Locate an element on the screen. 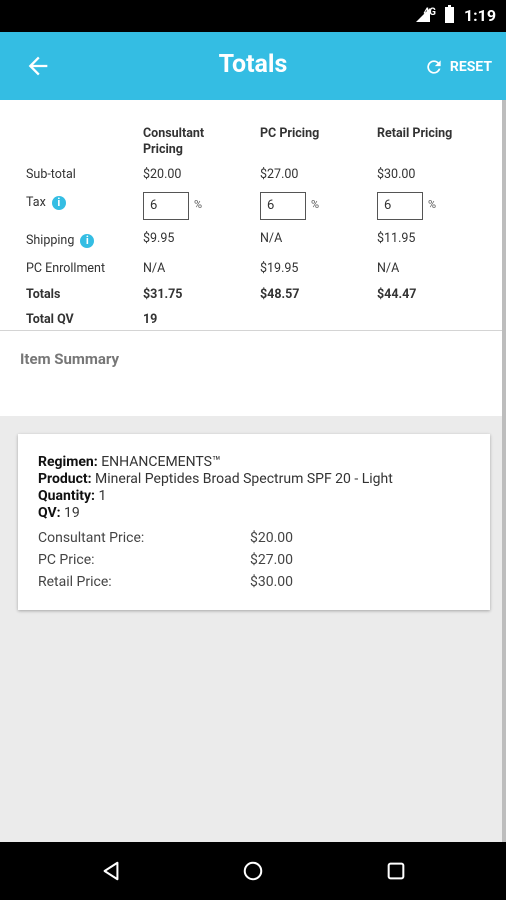 The width and height of the screenshot is (506, 900). totals-pc: $48.57 is located at coordinates (280, 294).